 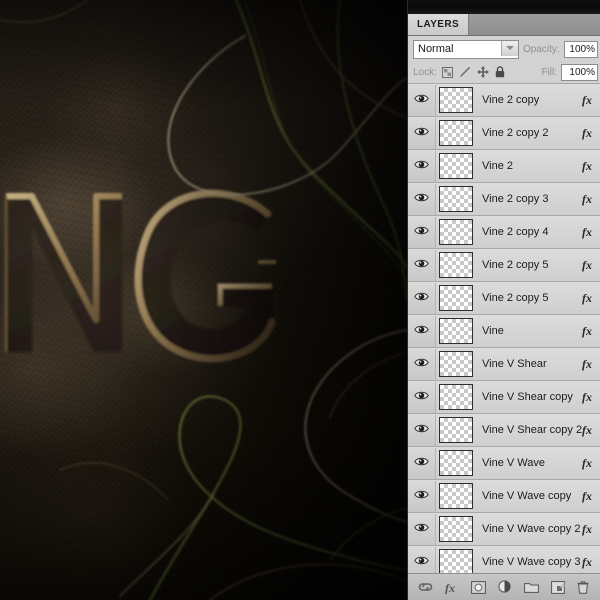 I want to click on layer-style-fx-icon: fx, so click(x=452, y=587).